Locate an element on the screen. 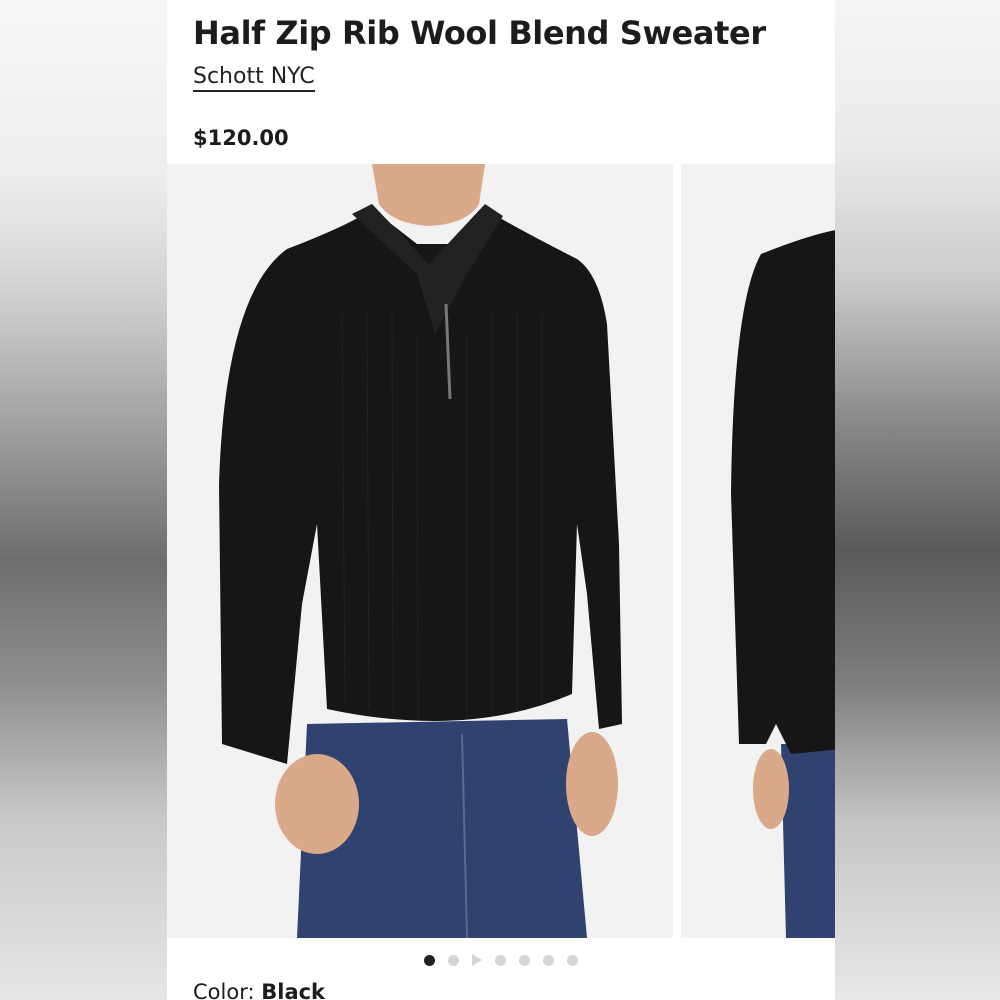 This screenshot has width=1000, height=1000. product-image-side is located at coordinates (758, 551).